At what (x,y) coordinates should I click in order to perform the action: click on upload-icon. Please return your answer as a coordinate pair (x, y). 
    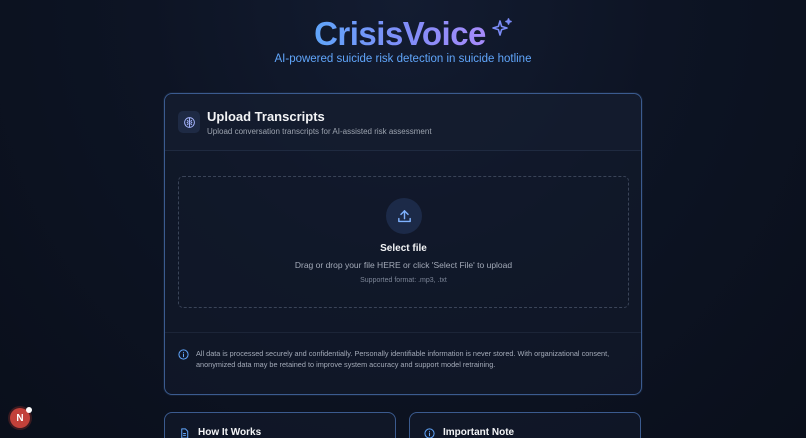
    Looking at the image, I should click on (404, 215).